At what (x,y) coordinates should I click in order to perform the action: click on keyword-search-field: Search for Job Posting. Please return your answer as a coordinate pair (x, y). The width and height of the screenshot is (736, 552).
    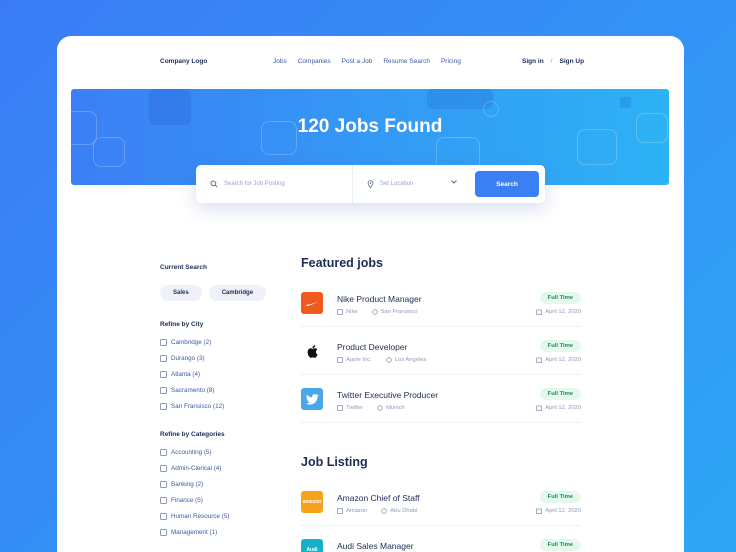
    Looking at the image, I should click on (274, 184).